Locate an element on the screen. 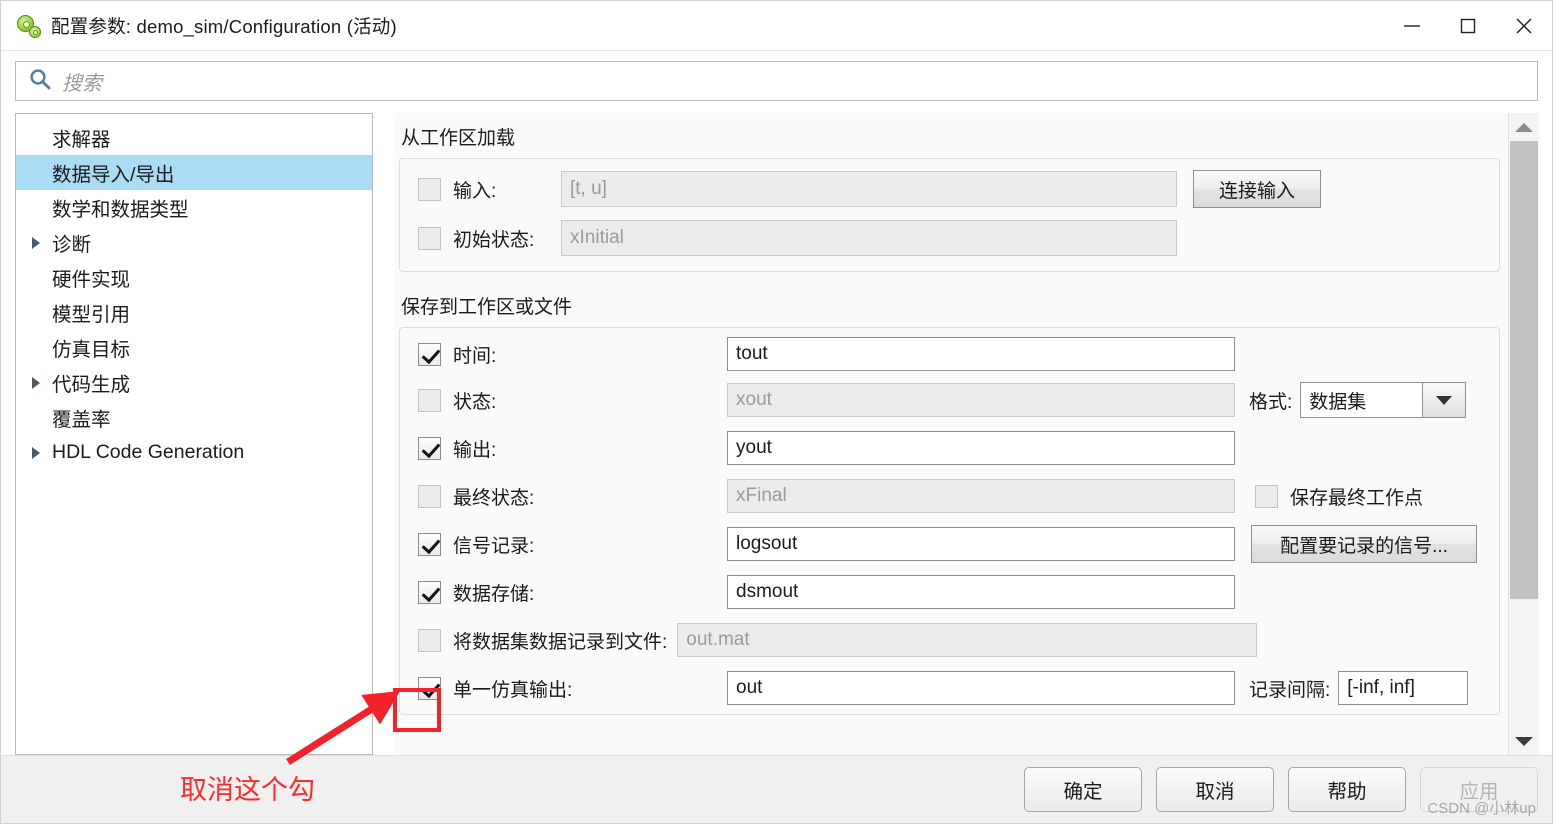  output-checkbox is located at coordinates (429, 448).